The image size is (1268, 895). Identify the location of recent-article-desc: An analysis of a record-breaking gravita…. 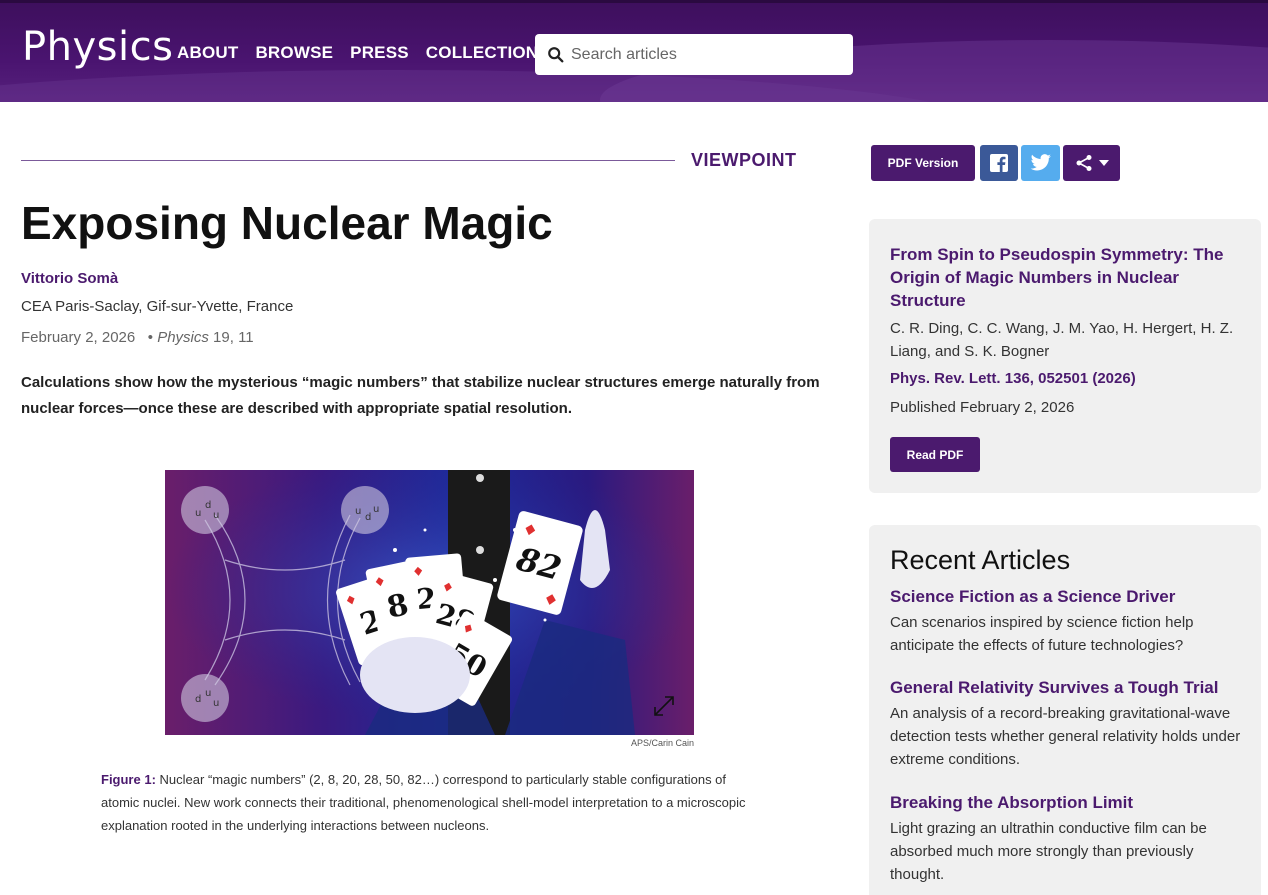
(1065, 736).